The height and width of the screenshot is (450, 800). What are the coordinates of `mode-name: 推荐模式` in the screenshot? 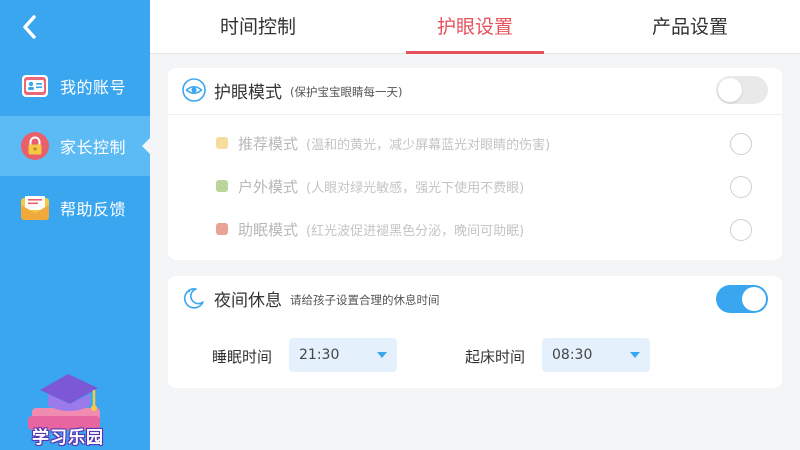 It's located at (268, 143).